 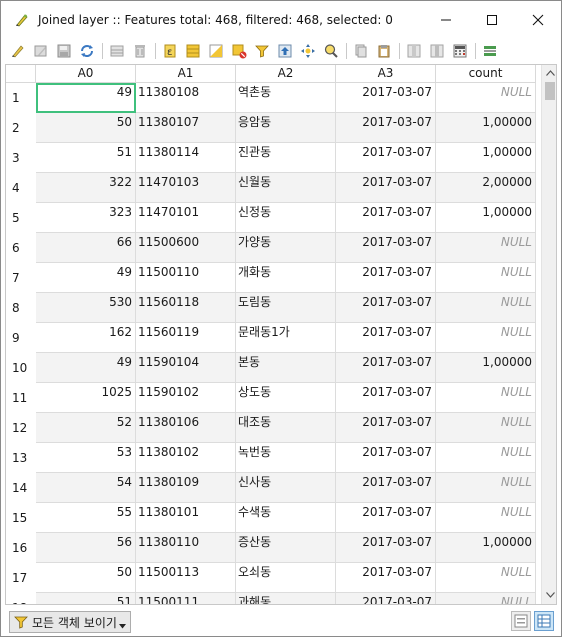 I want to click on table-cell-a1: 11500600, so click(x=186, y=248).